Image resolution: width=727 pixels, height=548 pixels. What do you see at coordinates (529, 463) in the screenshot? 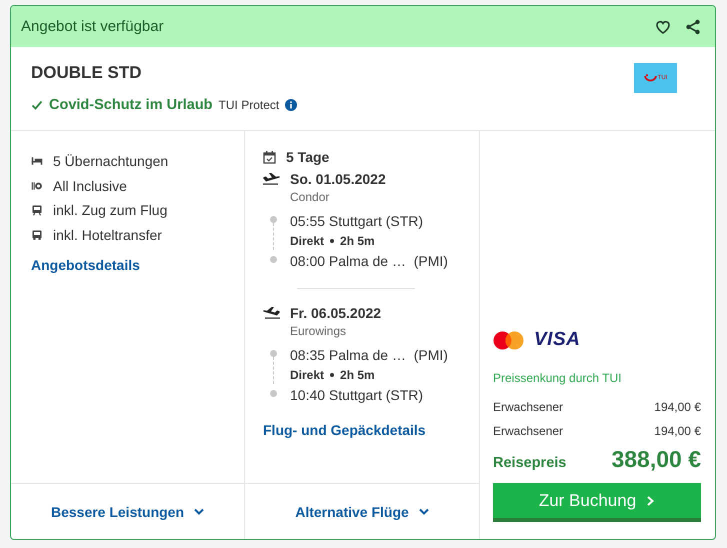
I see `total-label: Reisepreis` at bounding box center [529, 463].